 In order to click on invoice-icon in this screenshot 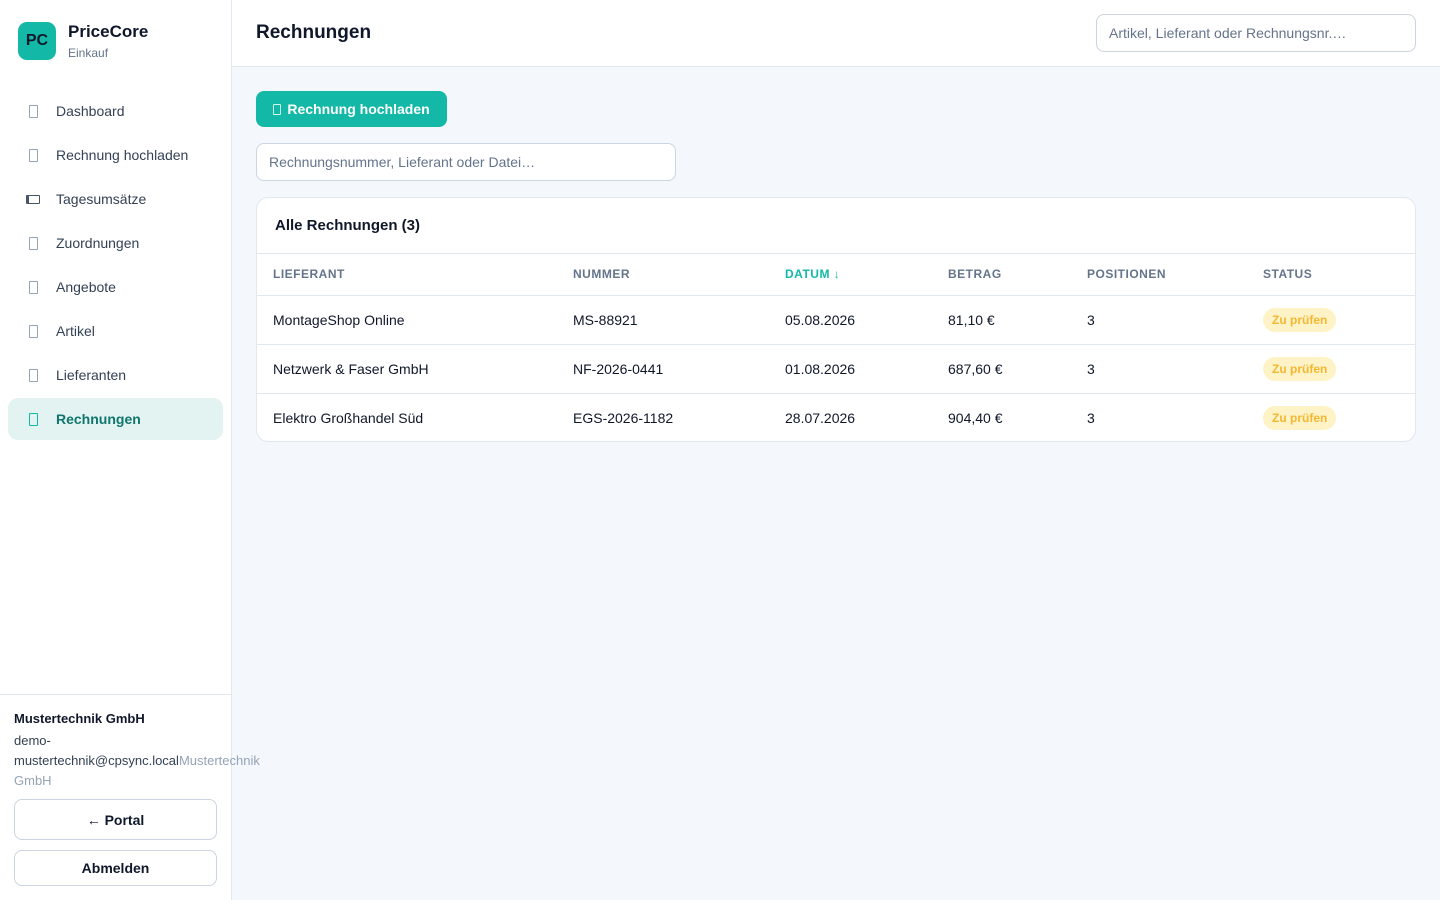, I will do `click(33, 419)`.